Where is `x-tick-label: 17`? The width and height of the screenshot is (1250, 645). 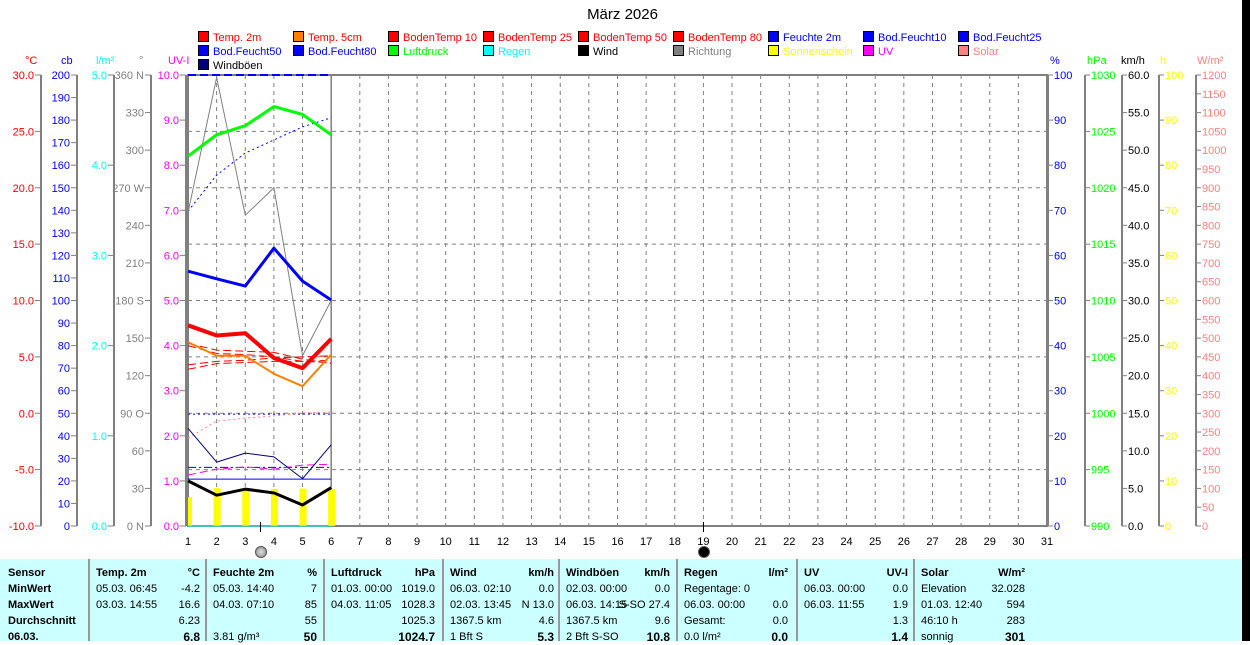 x-tick-label: 17 is located at coordinates (646, 542).